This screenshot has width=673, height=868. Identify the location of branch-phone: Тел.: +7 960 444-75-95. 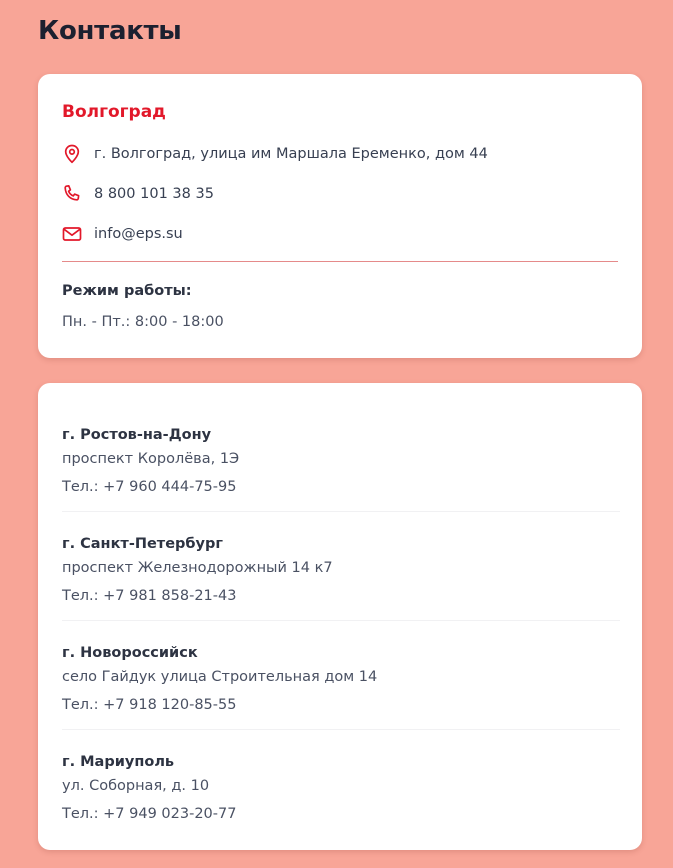
(149, 487).